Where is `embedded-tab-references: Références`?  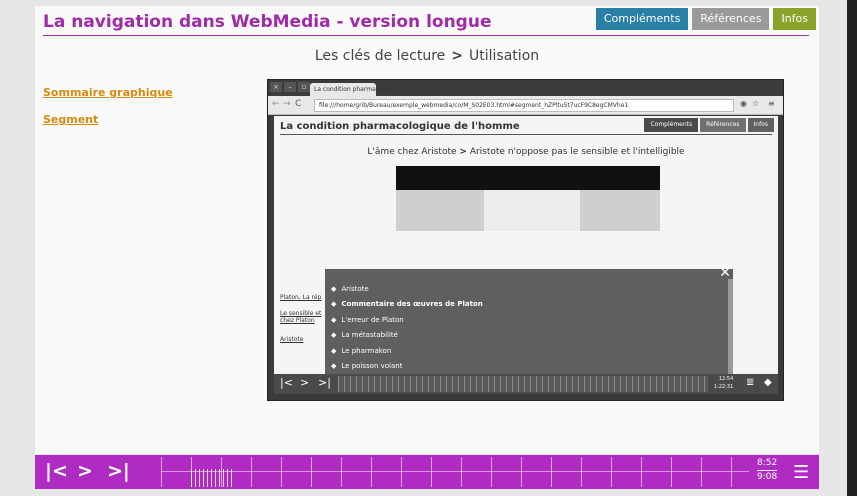
embedded-tab-references: Références is located at coordinates (723, 125).